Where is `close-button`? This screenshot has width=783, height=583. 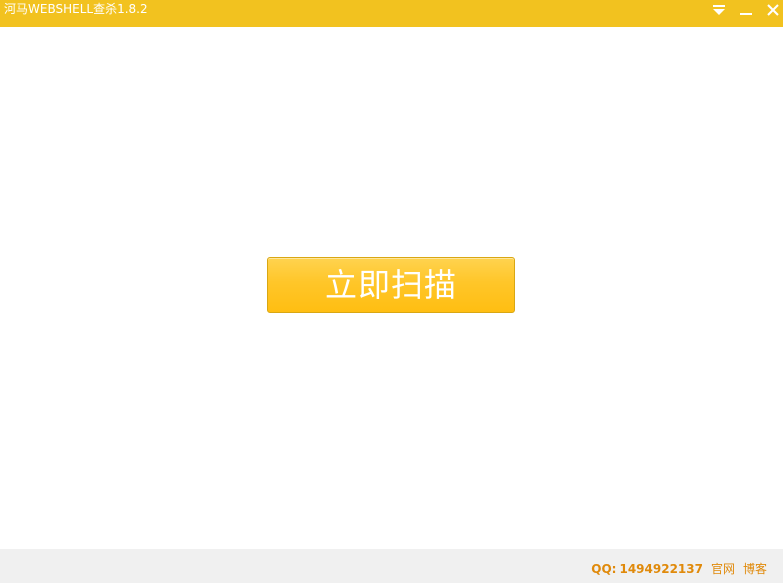
close-button is located at coordinates (773, 10).